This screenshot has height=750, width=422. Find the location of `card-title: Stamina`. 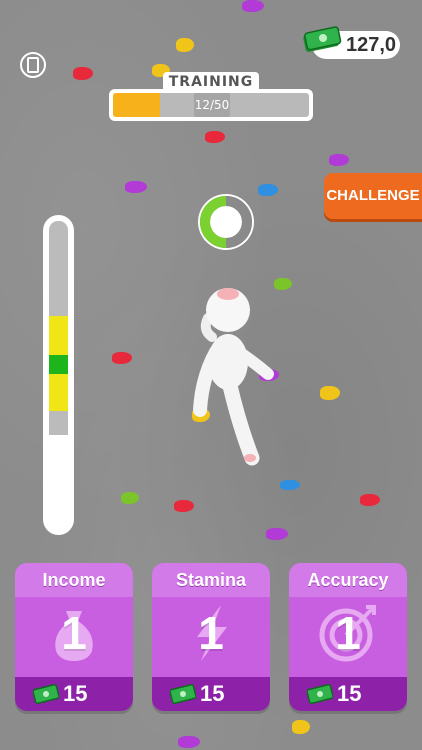

card-title: Stamina is located at coordinates (211, 580).